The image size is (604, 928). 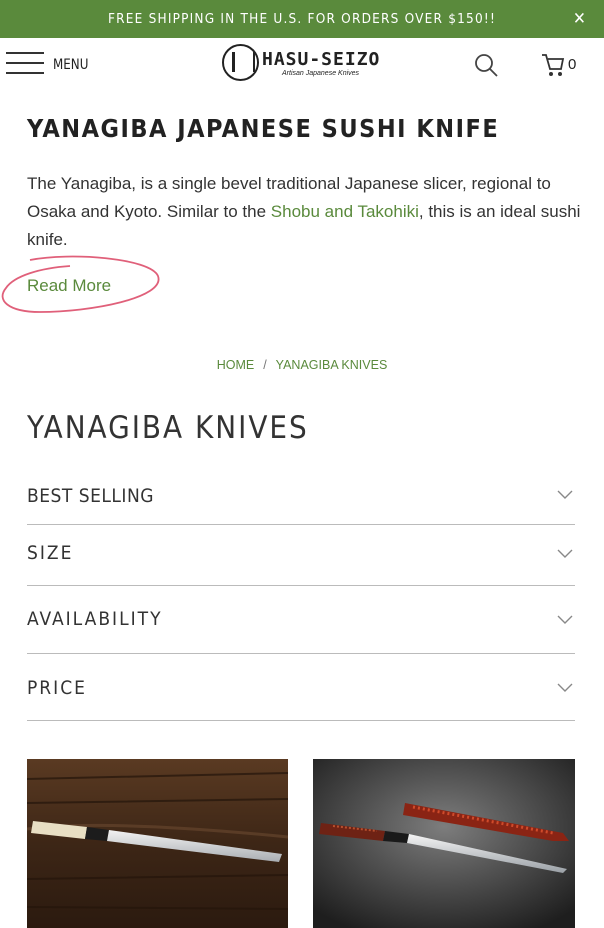 I want to click on read-more-link: Read More, so click(x=69, y=286).